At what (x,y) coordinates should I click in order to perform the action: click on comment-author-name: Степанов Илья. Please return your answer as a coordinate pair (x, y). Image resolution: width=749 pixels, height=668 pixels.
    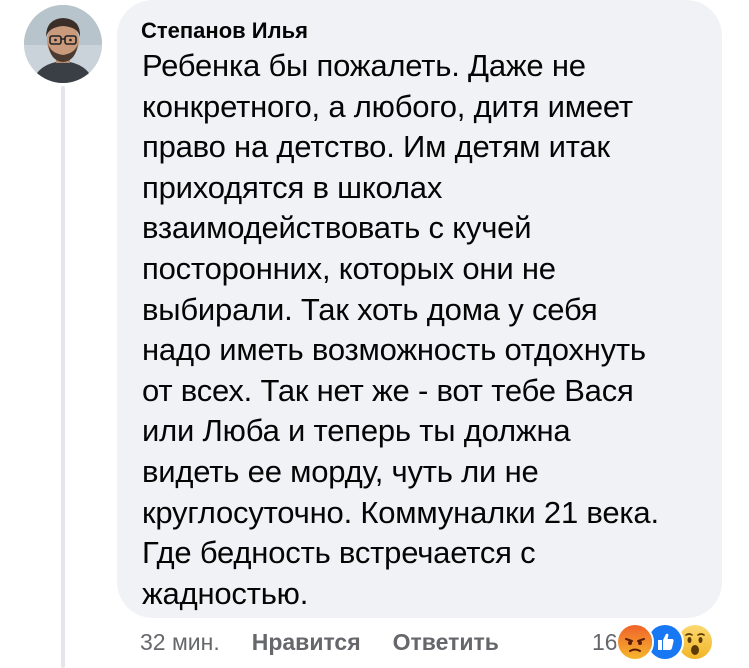
    Looking at the image, I should click on (421, 31).